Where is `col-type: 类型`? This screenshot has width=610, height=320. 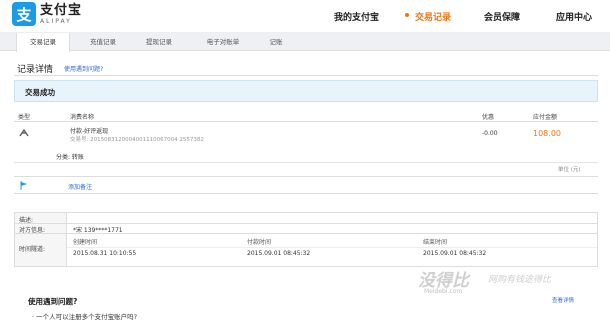
col-type: 类型 is located at coordinates (24, 117).